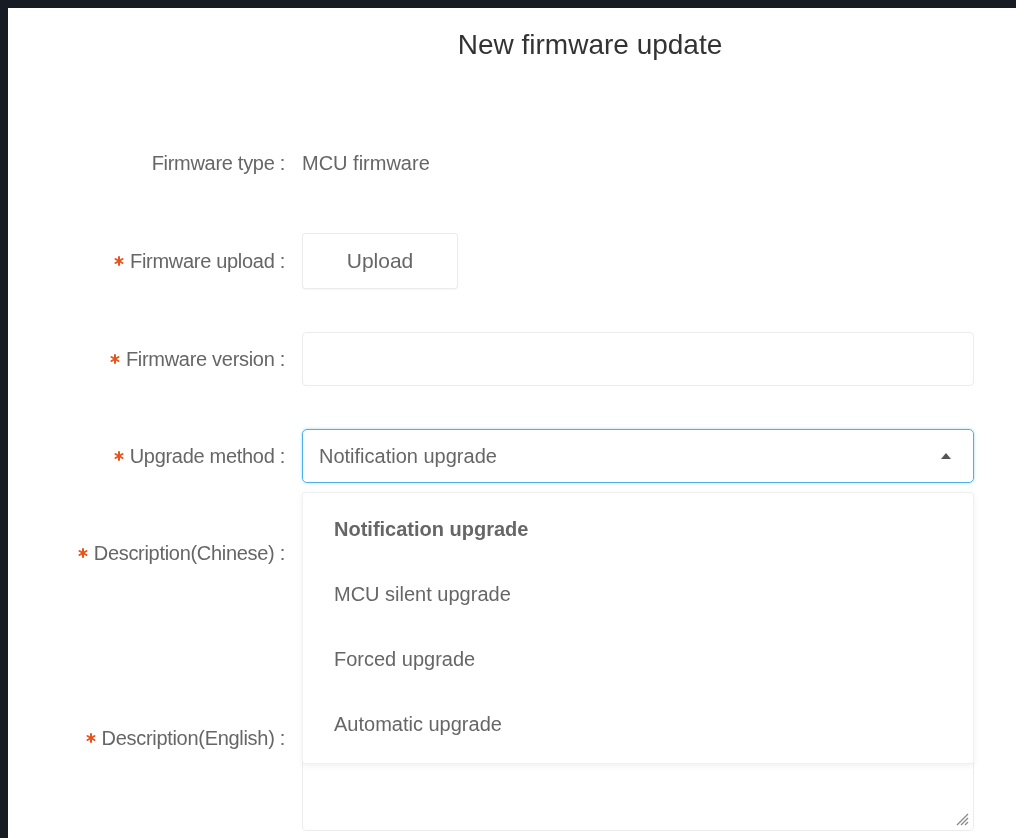  Describe the element at coordinates (638, 456) in the screenshot. I see `select-field: Notification upgrade` at that location.